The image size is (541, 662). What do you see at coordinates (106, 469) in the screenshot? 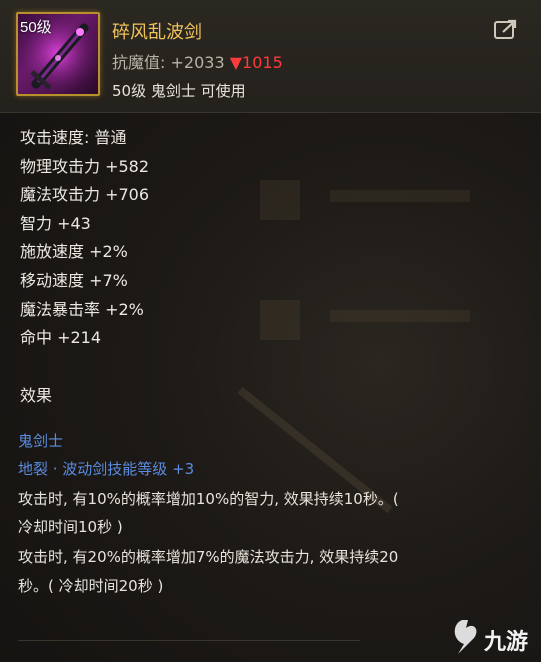
I see `skill-bonus: 地裂 · 波动剑技能等级 +3` at bounding box center [106, 469].